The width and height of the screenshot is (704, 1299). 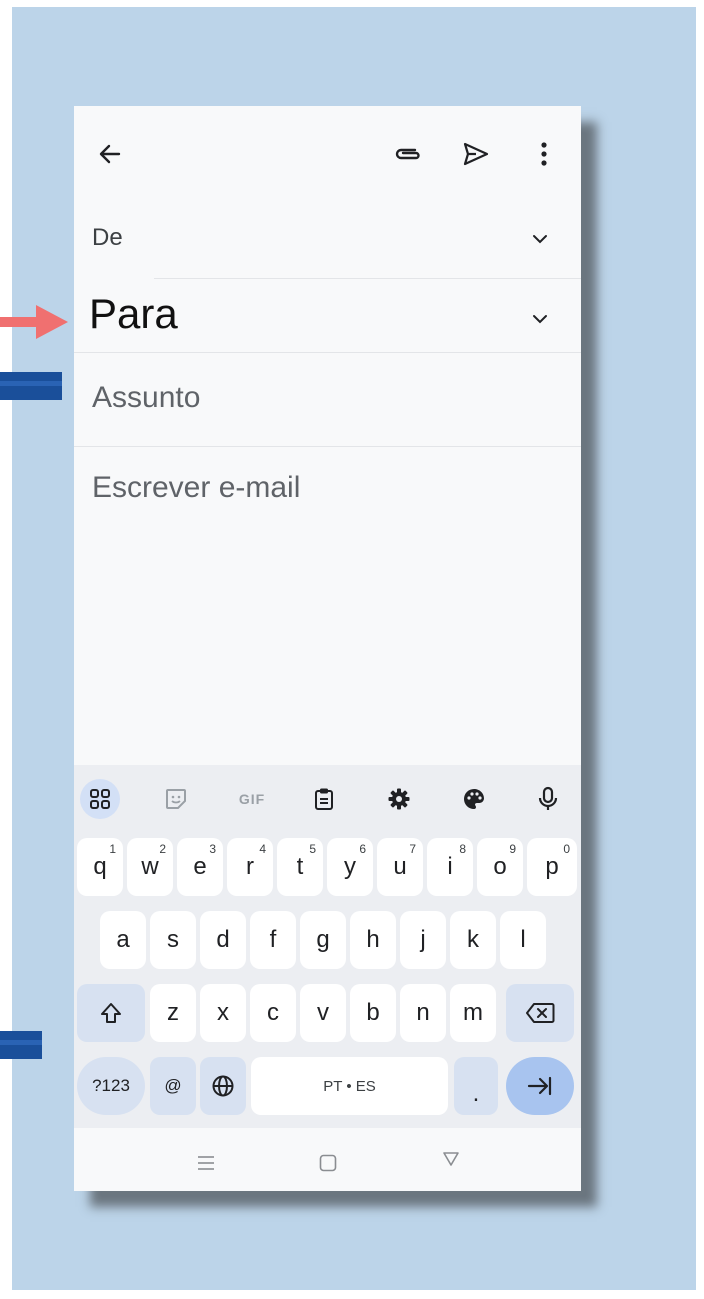 What do you see at coordinates (34, 322) in the screenshot?
I see `pointer-arrow-icon` at bounding box center [34, 322].